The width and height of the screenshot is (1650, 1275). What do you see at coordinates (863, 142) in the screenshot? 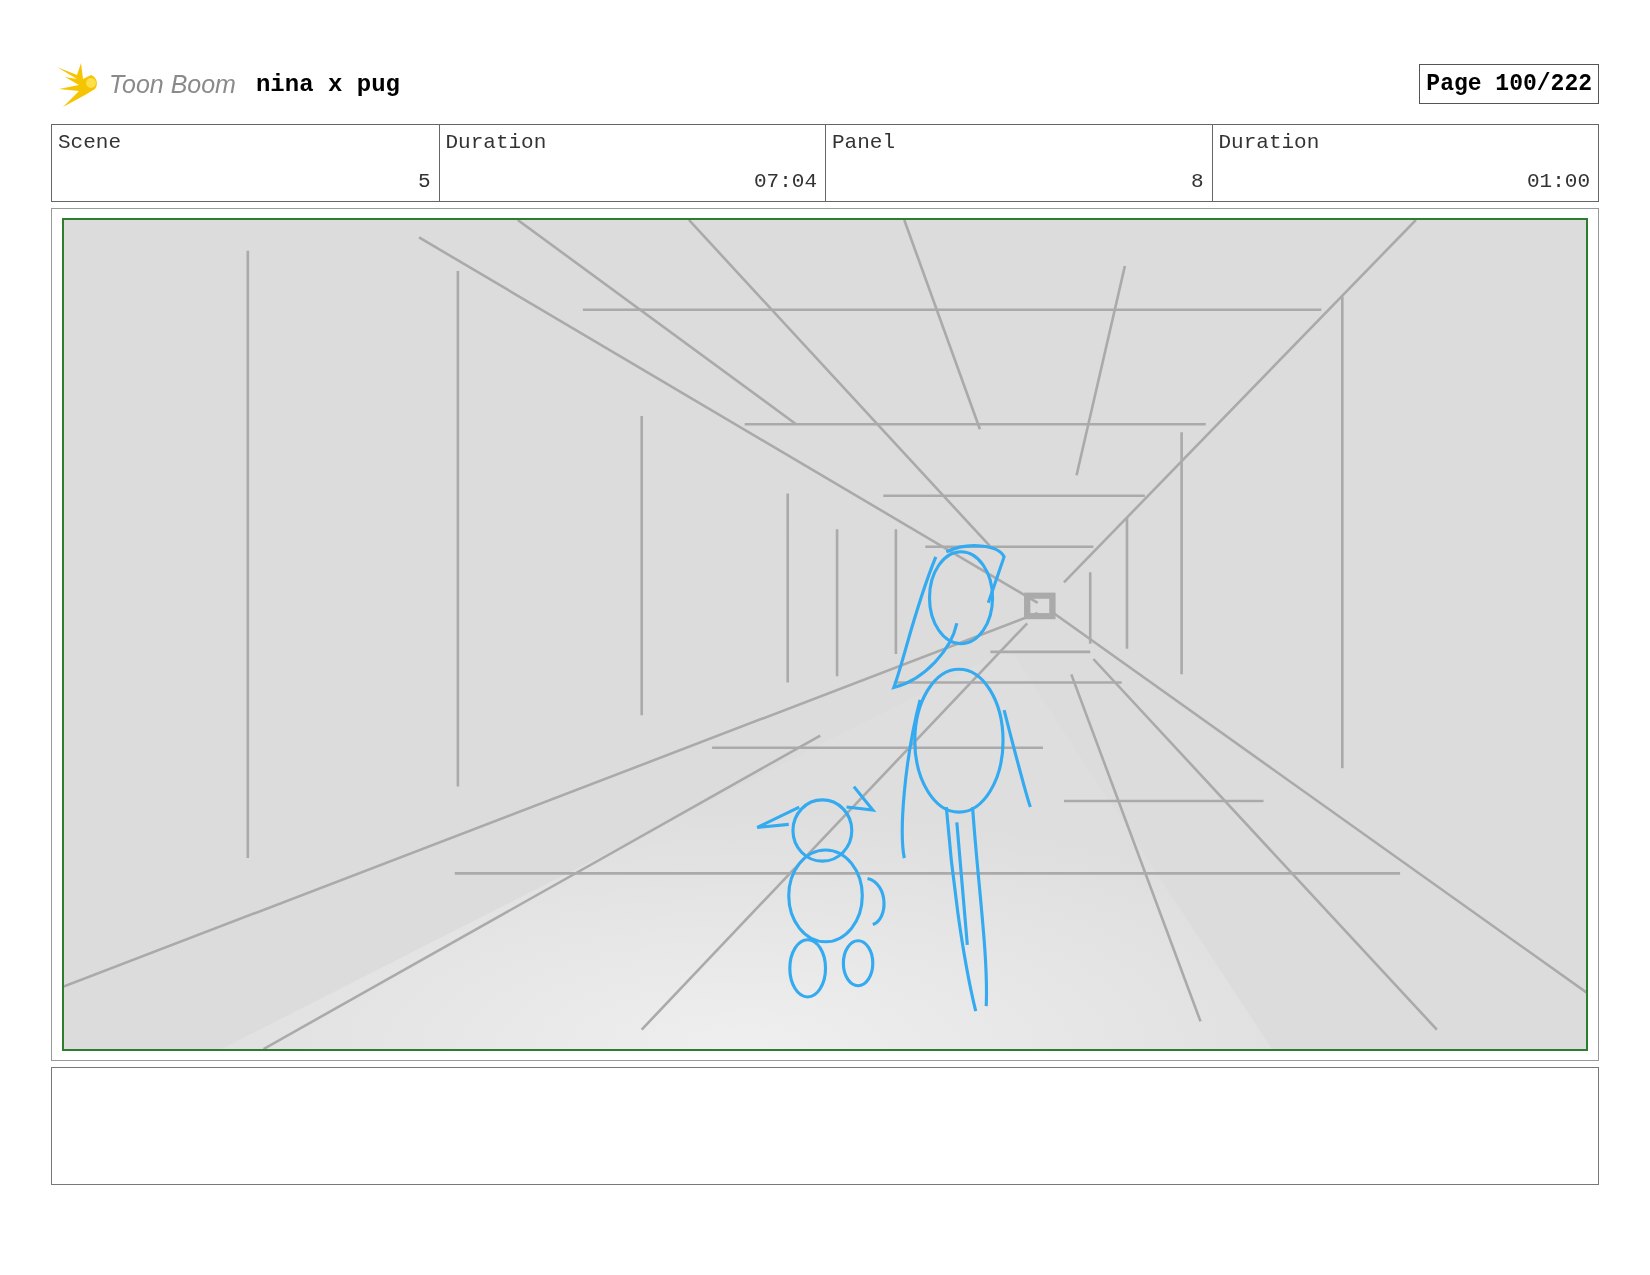
I see `field-label: Panel` at bounding box center [863, 142].